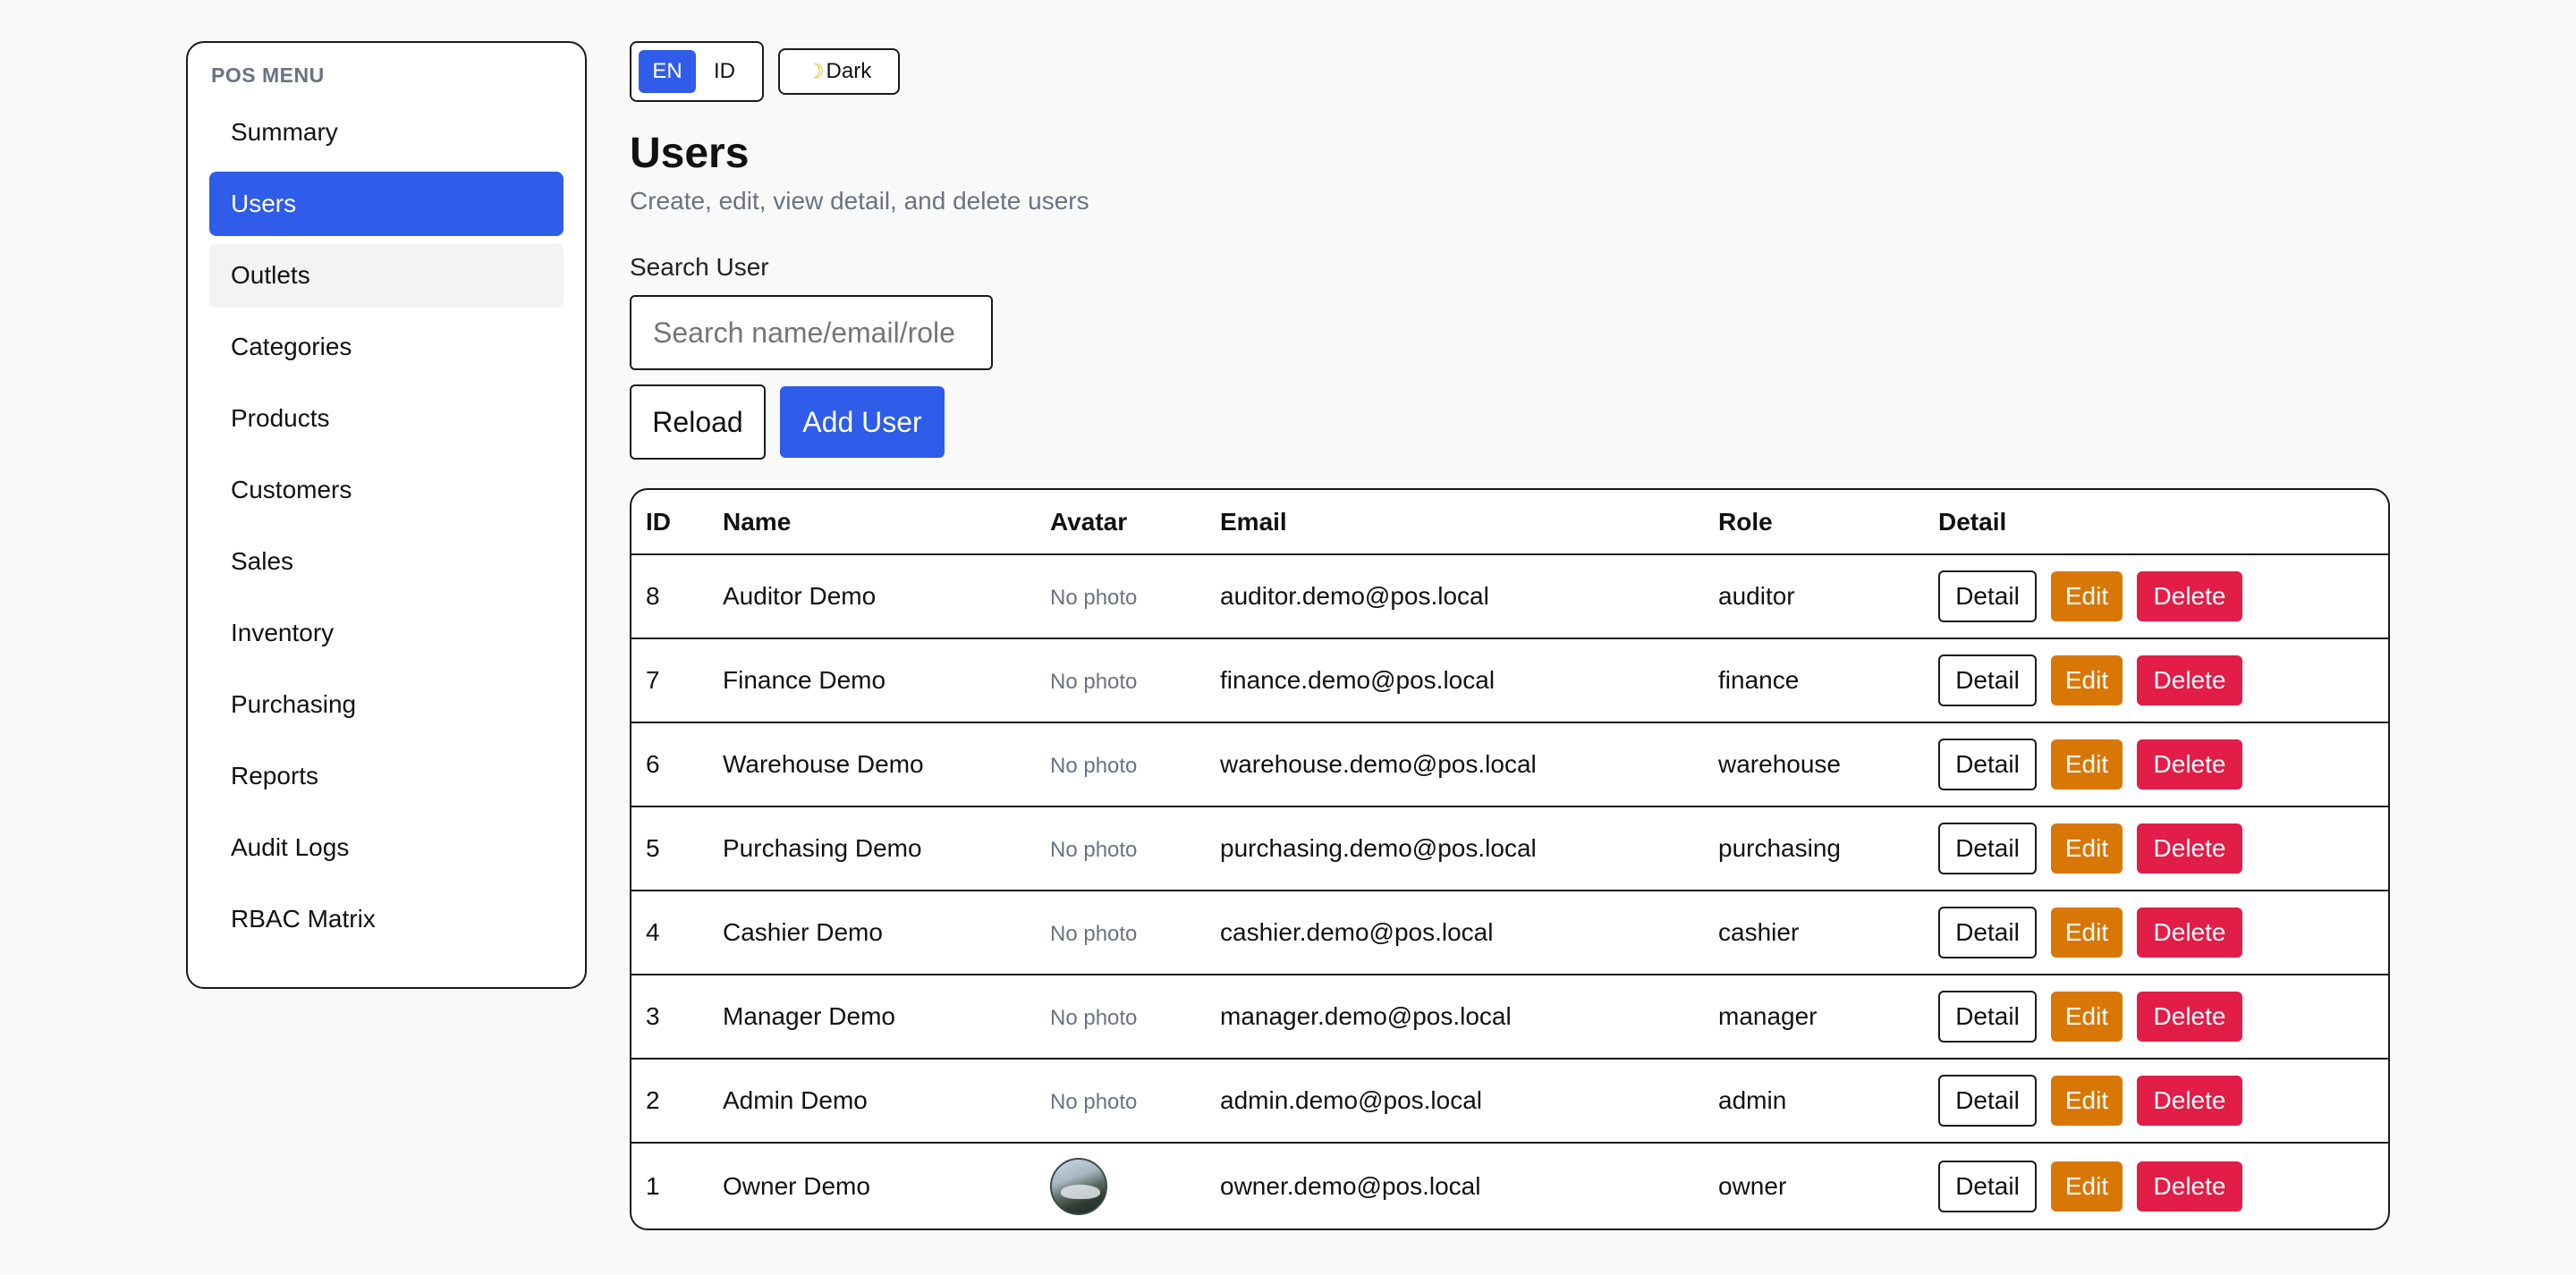 This screenshot has height=1275, width=2576. What do you see at coordinates (1814, 1017) in the screenshot?
I see `cell-role: manager` at bounding box center [1814, 1017].